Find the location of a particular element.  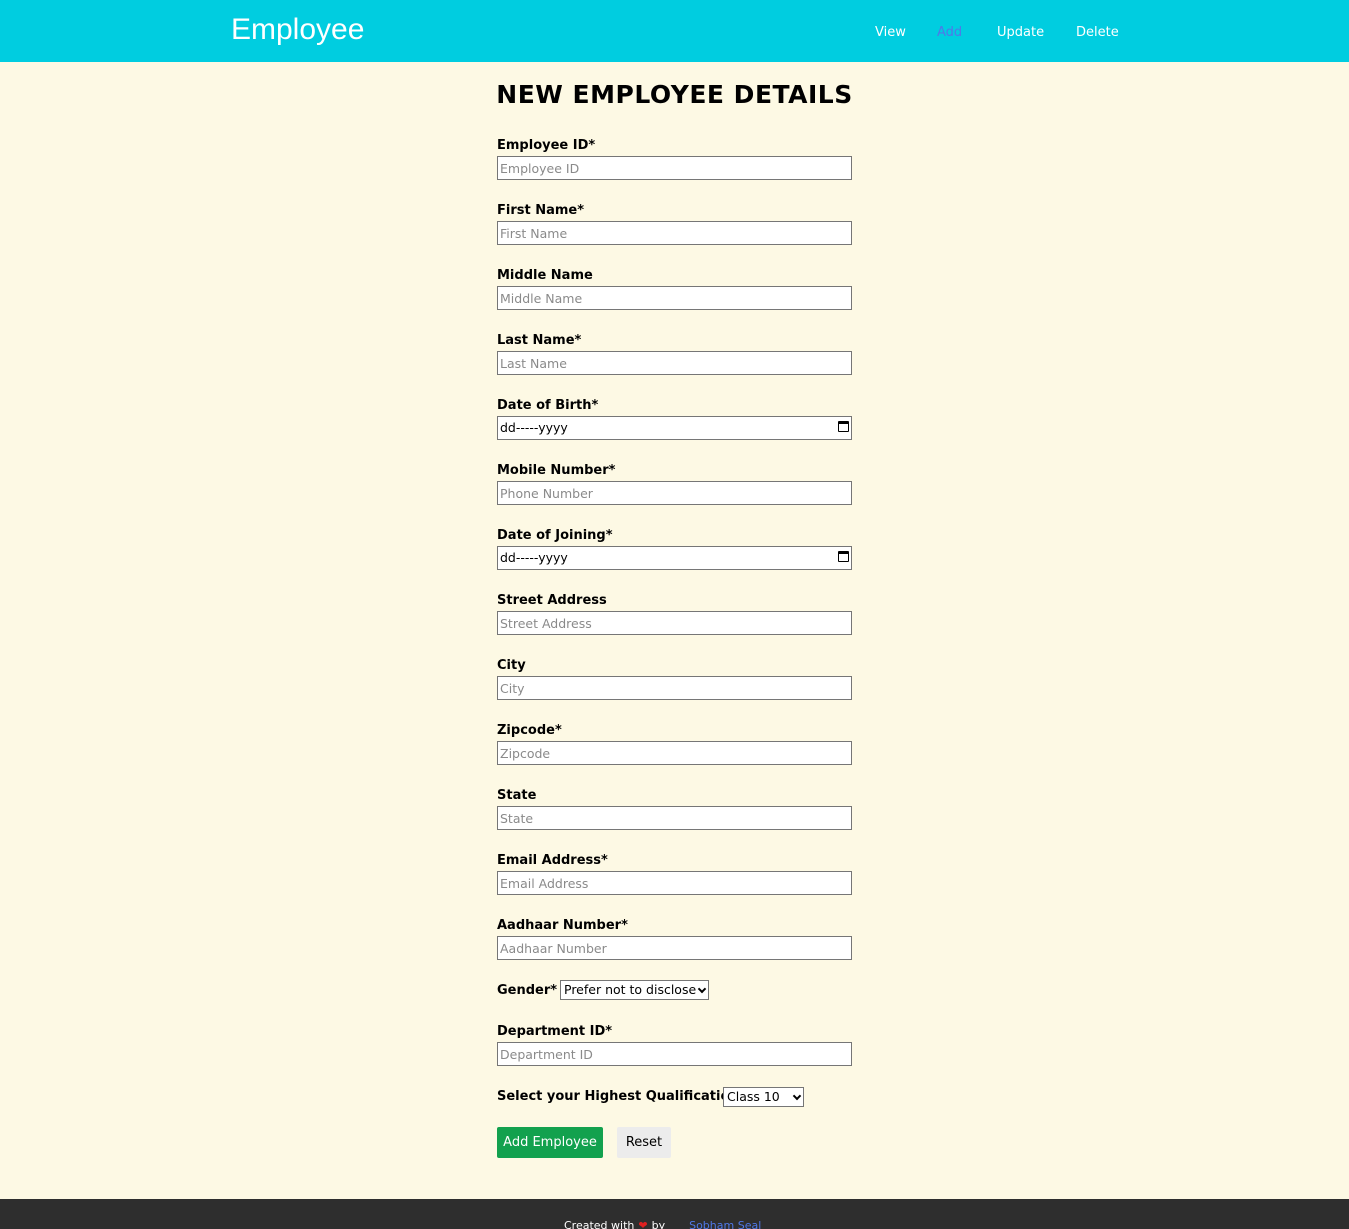

email-input is located at coordinates (674, 883).